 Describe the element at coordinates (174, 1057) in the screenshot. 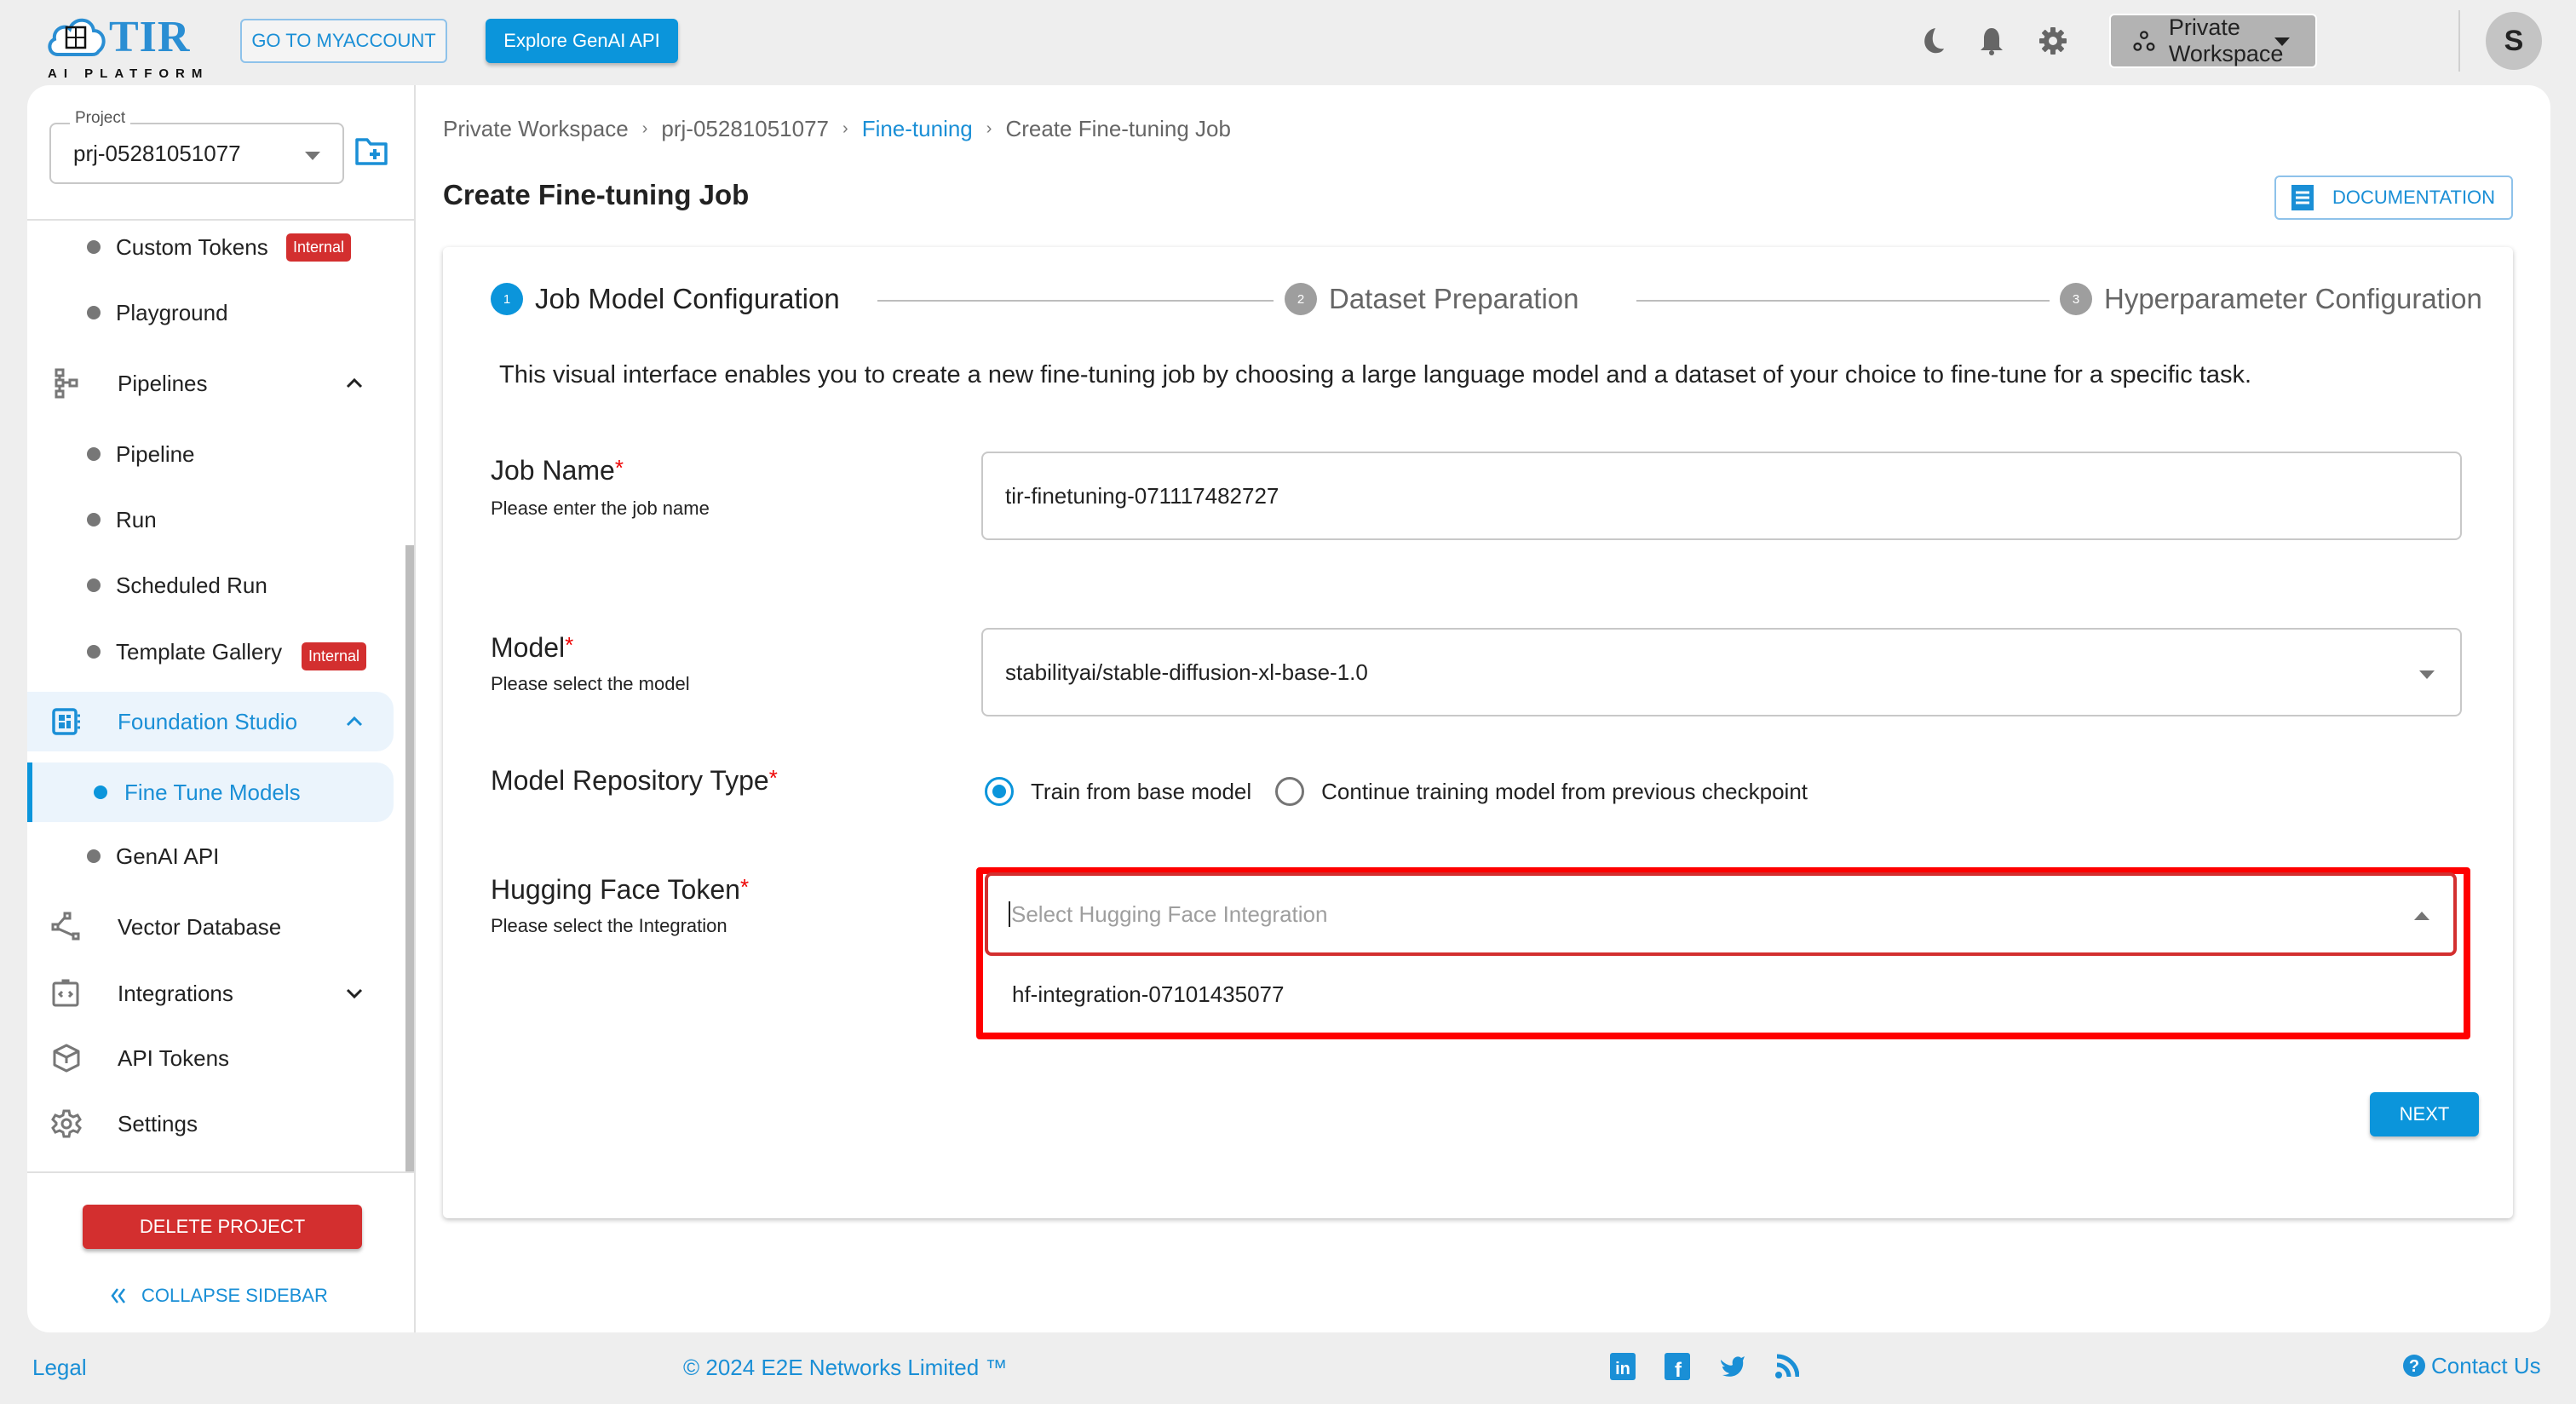

I see `sidebar-item-label: API Tokens` at that location.